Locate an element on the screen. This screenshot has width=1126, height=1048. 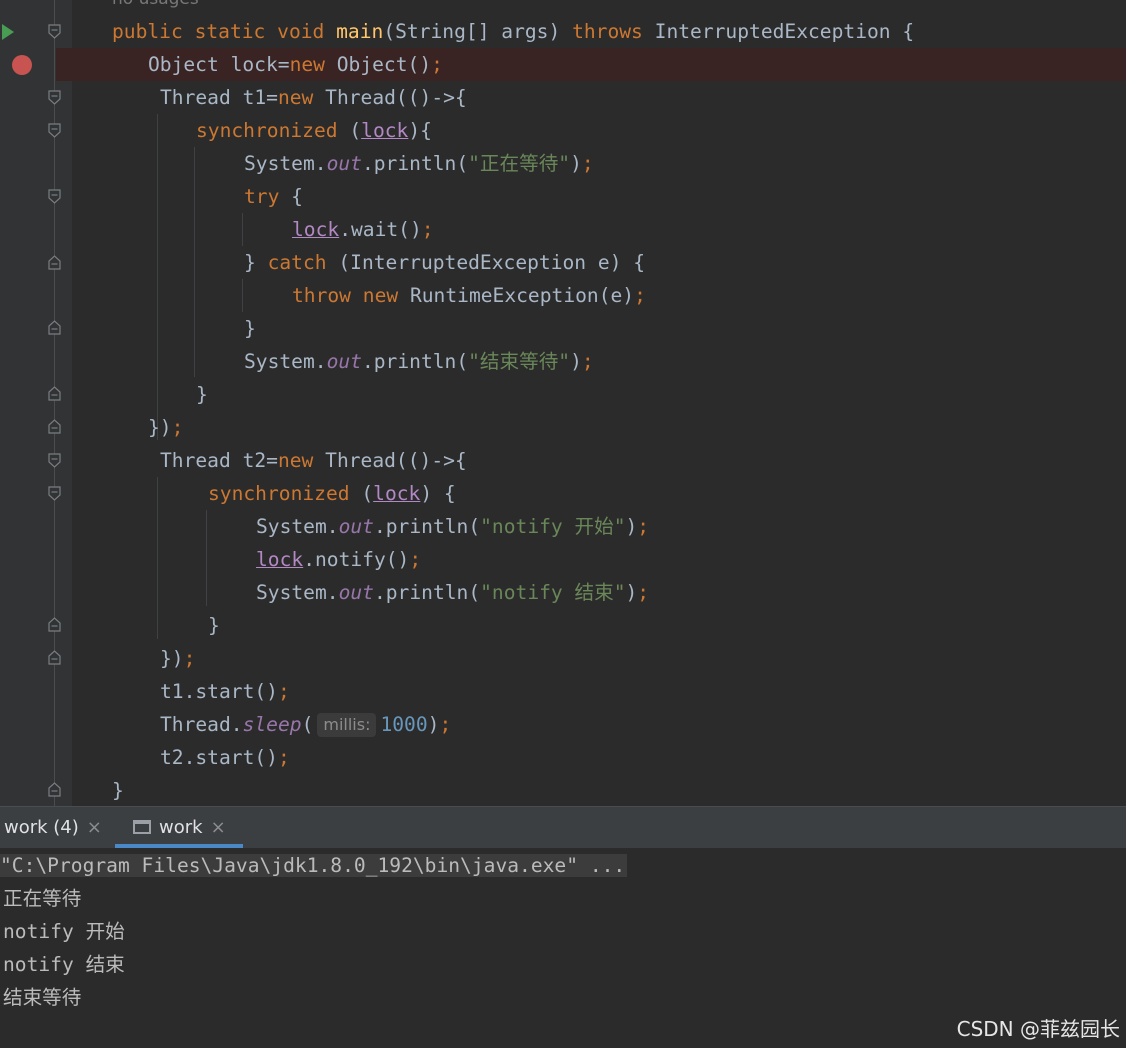
code-line: t1.start(); is located at coordinates (225, 691).